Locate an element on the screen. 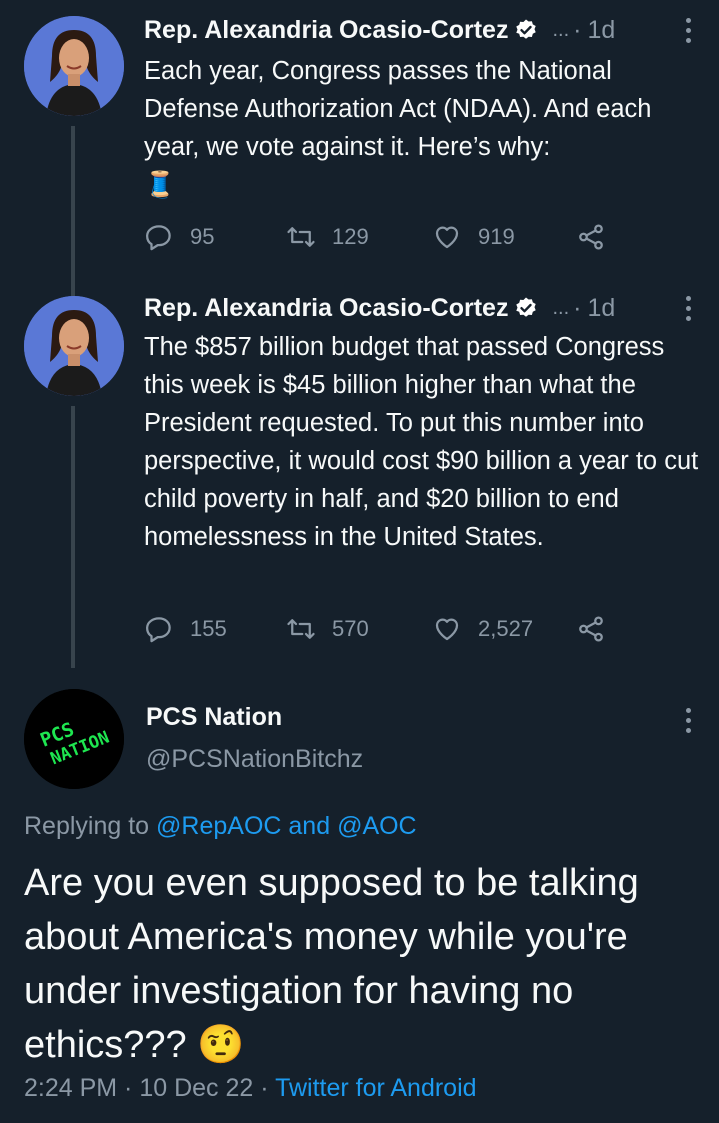 The image size is (719, 1123). tweet-actions: 95 129 919 is located at coordinates (379, 237).